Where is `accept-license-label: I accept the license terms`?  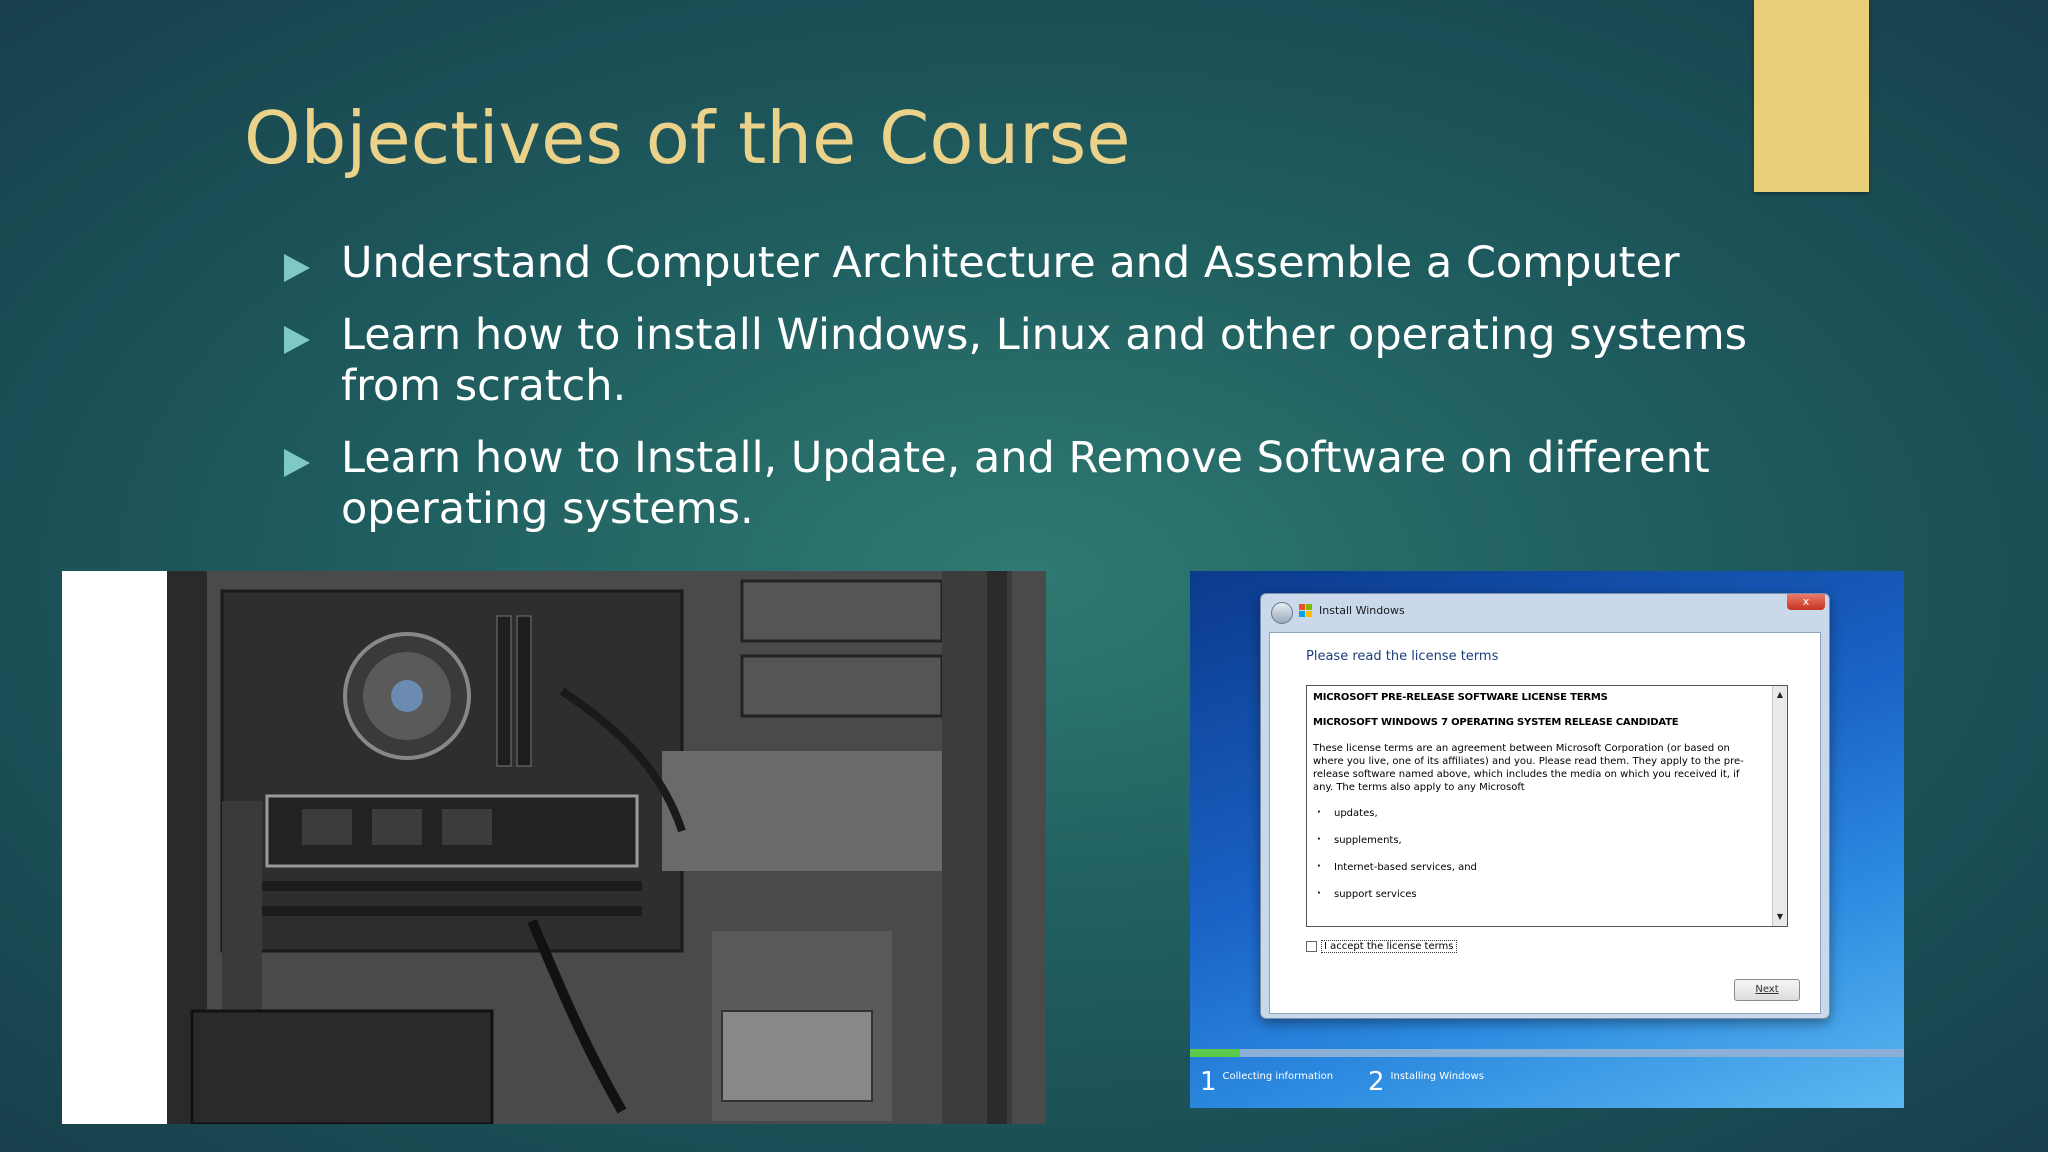 accept-license-label: I accept the license terms is located at coordinates (1389, 946).